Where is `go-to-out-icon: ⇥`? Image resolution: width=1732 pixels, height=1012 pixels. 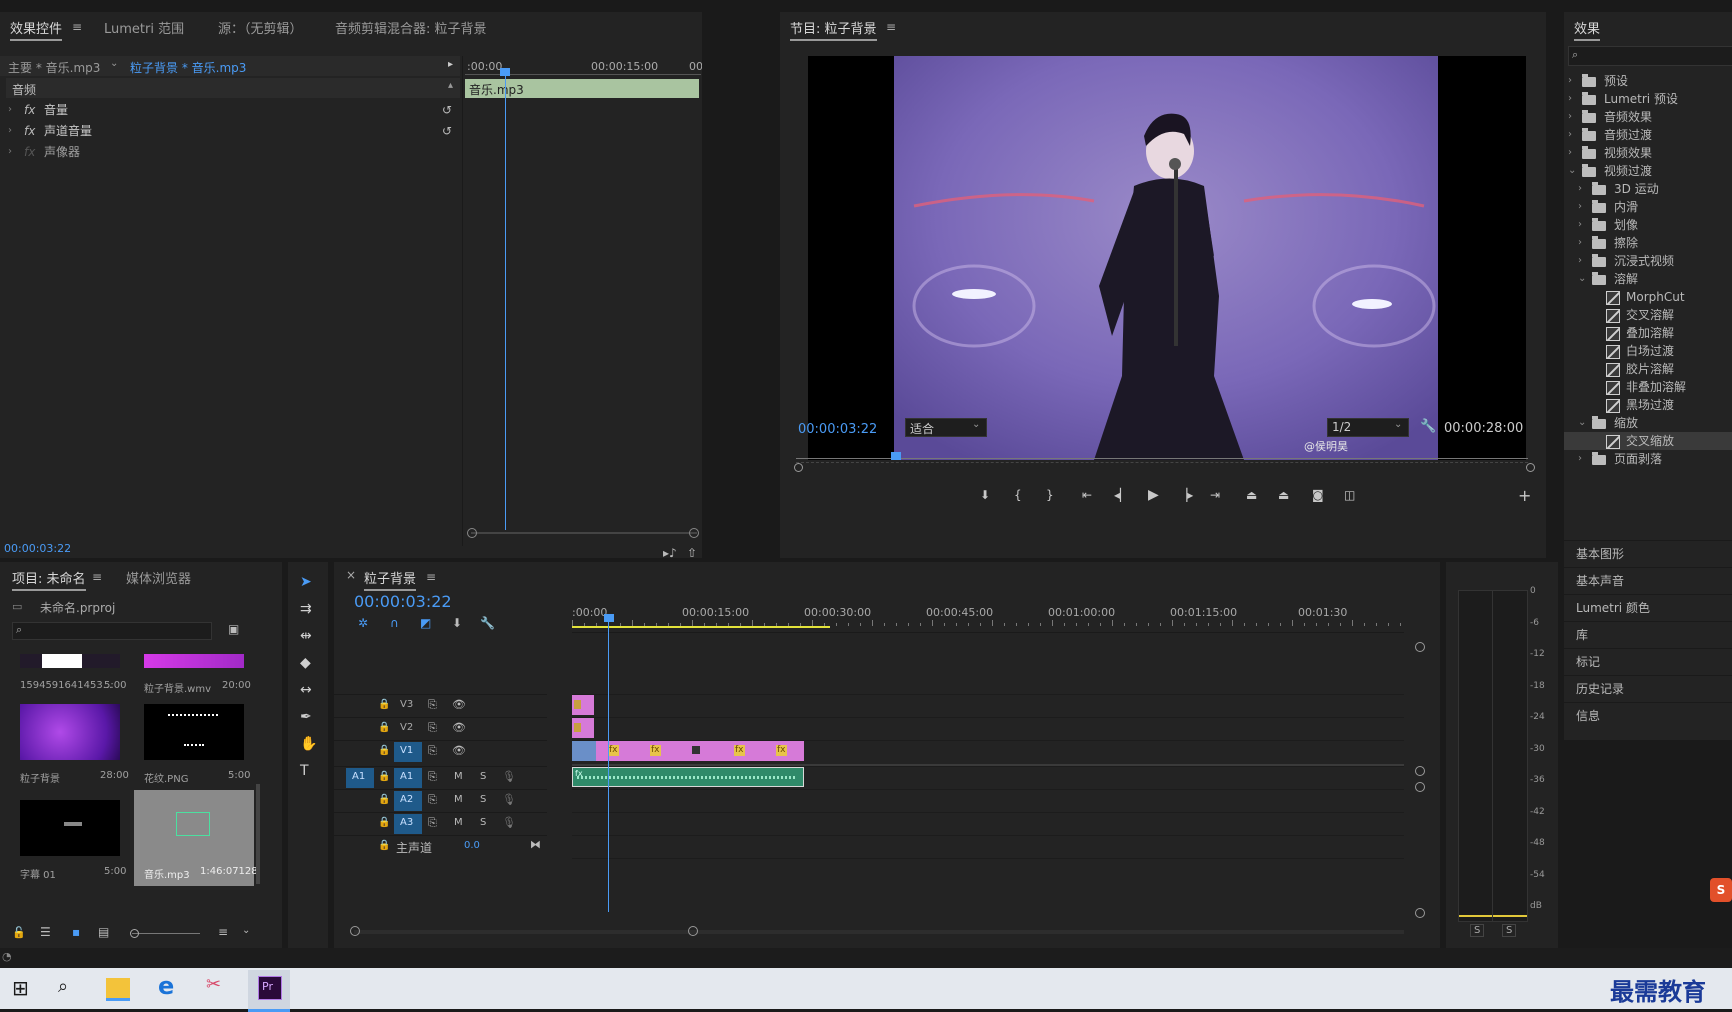 go-to-out-icon: ⇥ is located at coordinates (1215, 495).